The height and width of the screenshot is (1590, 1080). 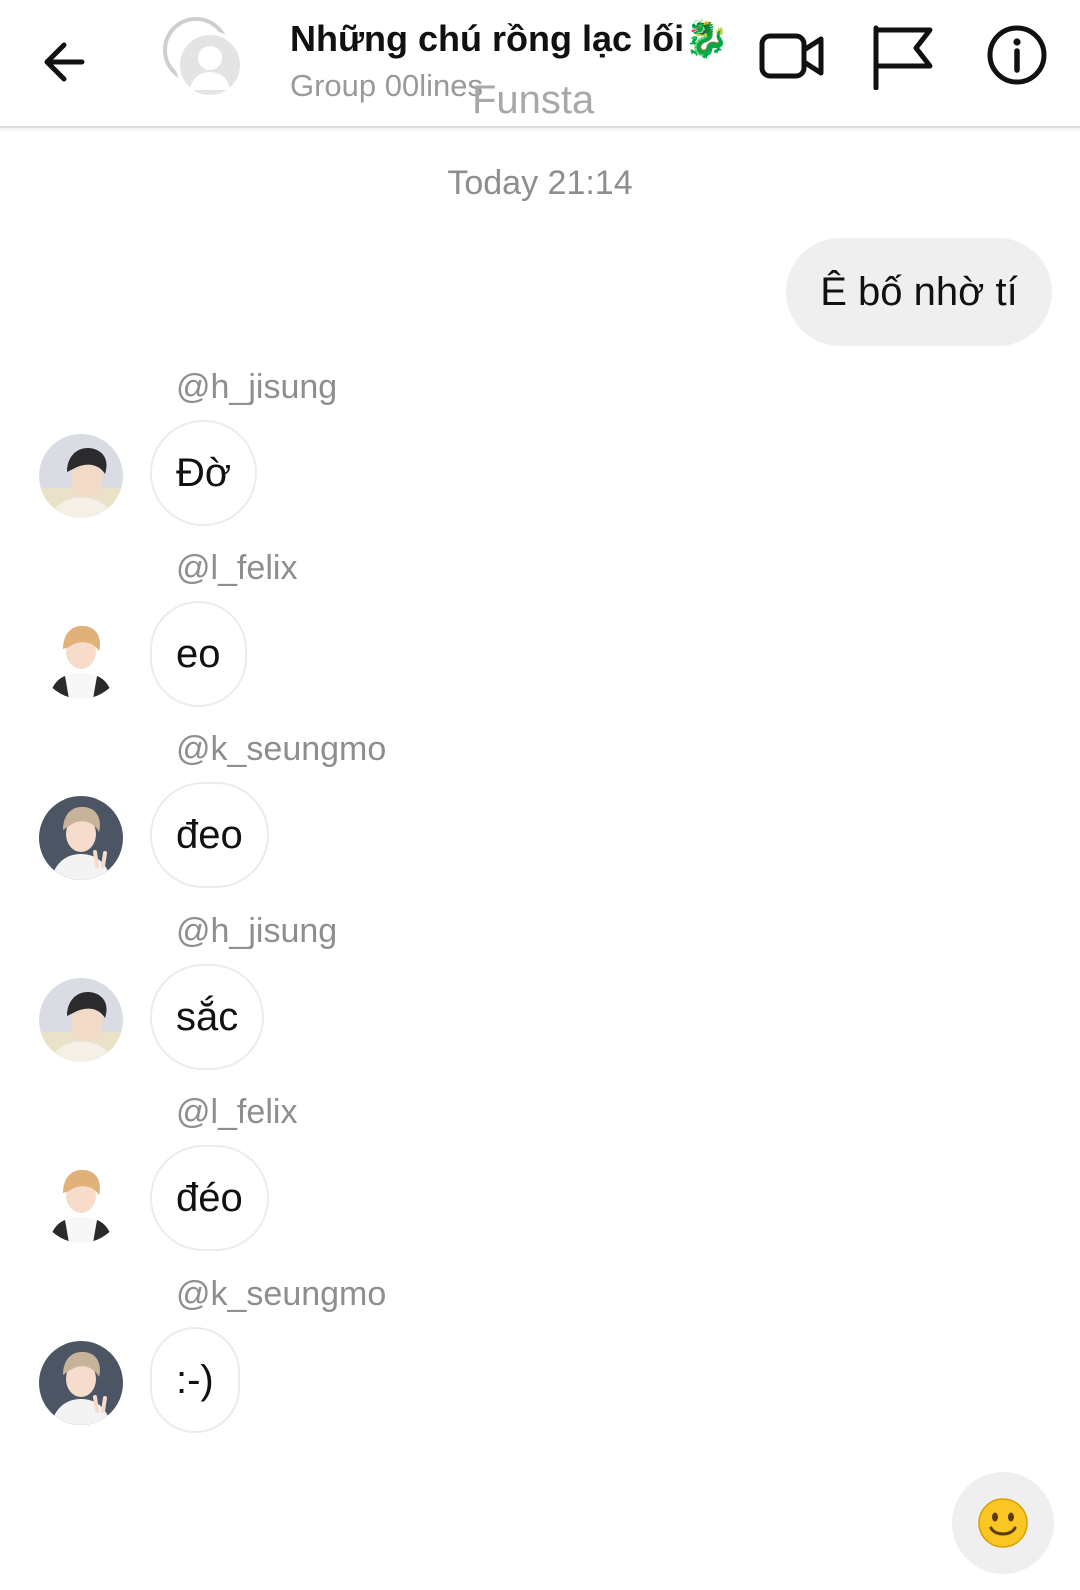 What do you see at coordinates (903, 56) in the screenshot?
I see `flag-icon` at bounding box center [903, 56].